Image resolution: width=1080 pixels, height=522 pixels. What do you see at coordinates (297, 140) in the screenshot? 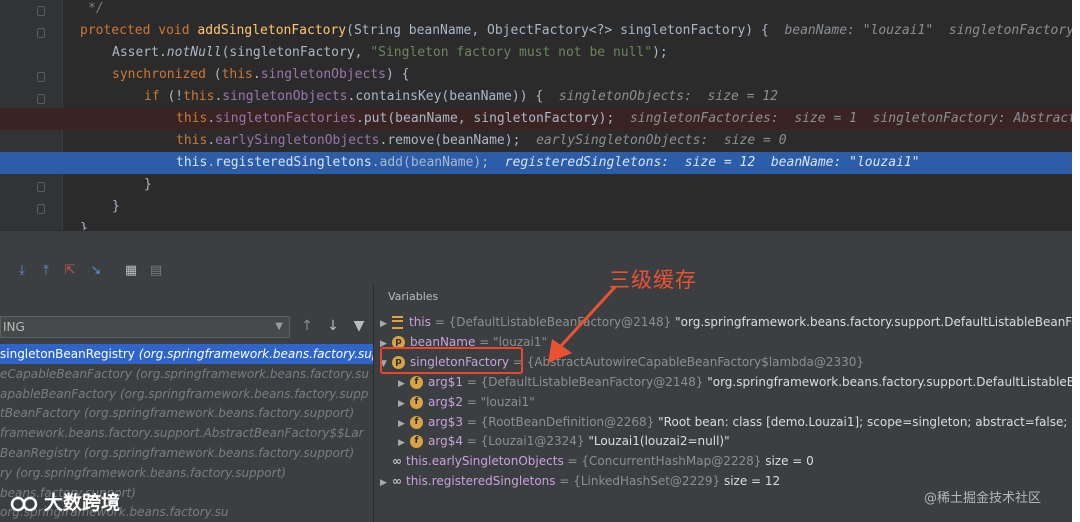
I see `code-token: earlySingletonObjects` at bounding box center [297, 140].